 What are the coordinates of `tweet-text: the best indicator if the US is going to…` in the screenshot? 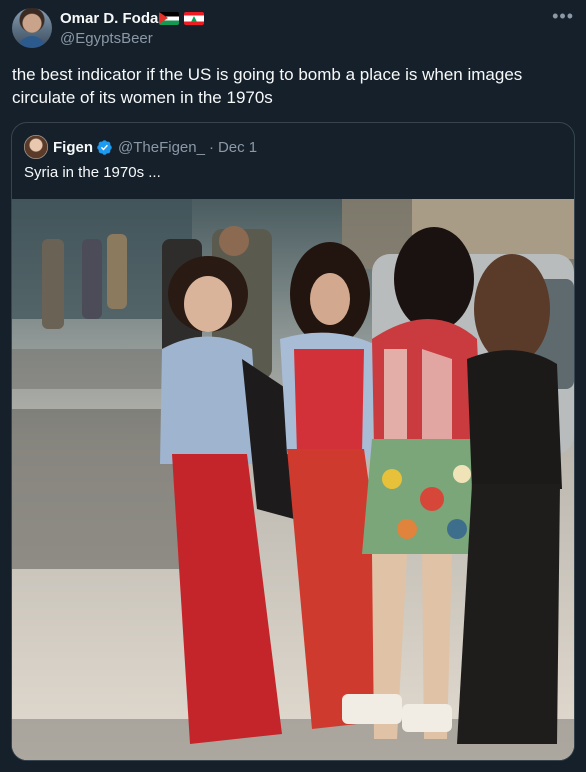 It's located at (267, 86).